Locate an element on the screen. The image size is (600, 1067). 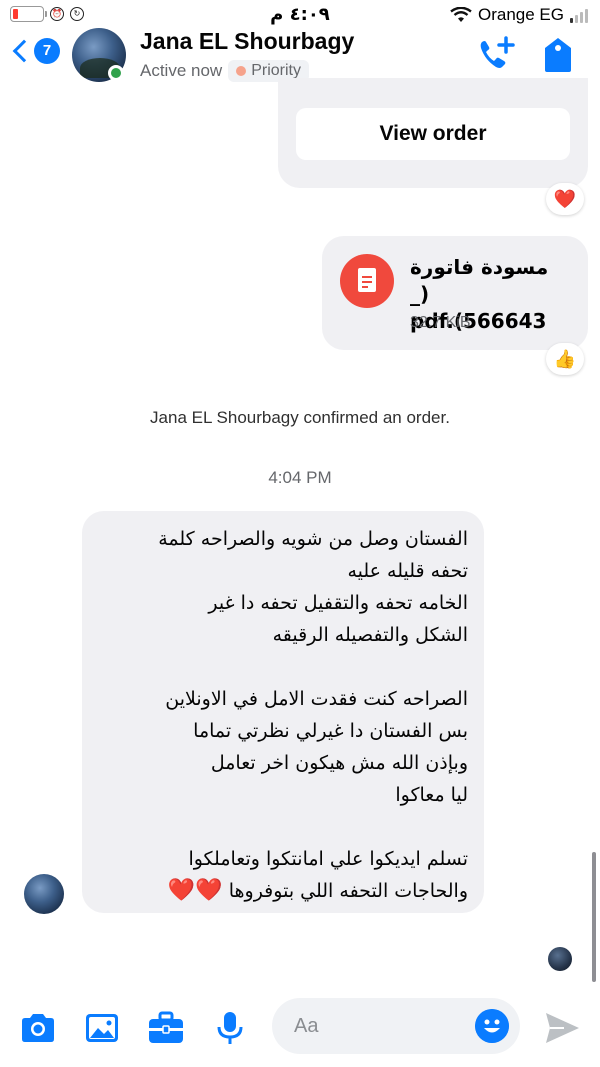
gallery-icon is located at coordinates (102, 1028).